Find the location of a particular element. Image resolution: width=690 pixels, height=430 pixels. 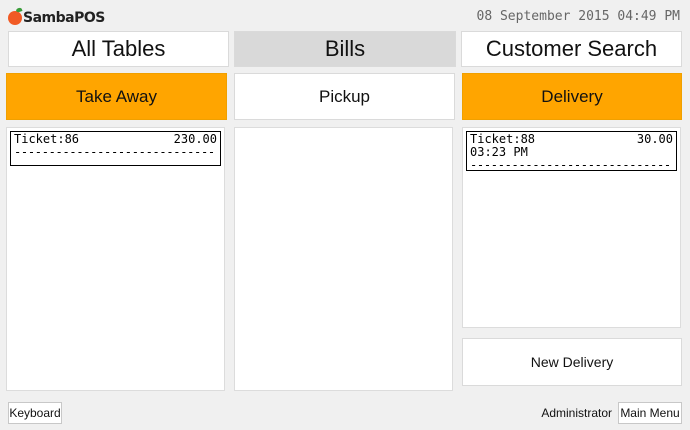

main-menu-button: Main Menu is located at coordinates (650, 413).